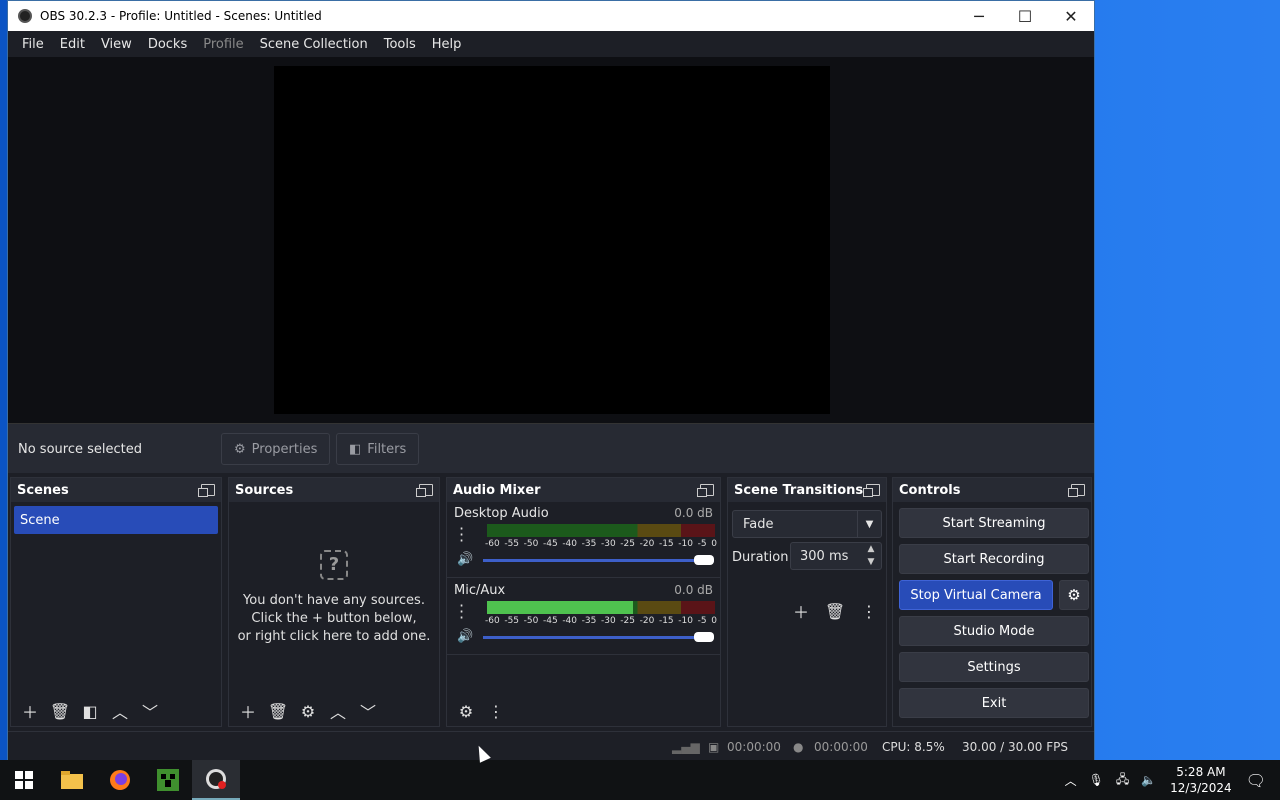 The image size is (1280, 800). I want to click on file-explorer-icon, so click(72, 780).